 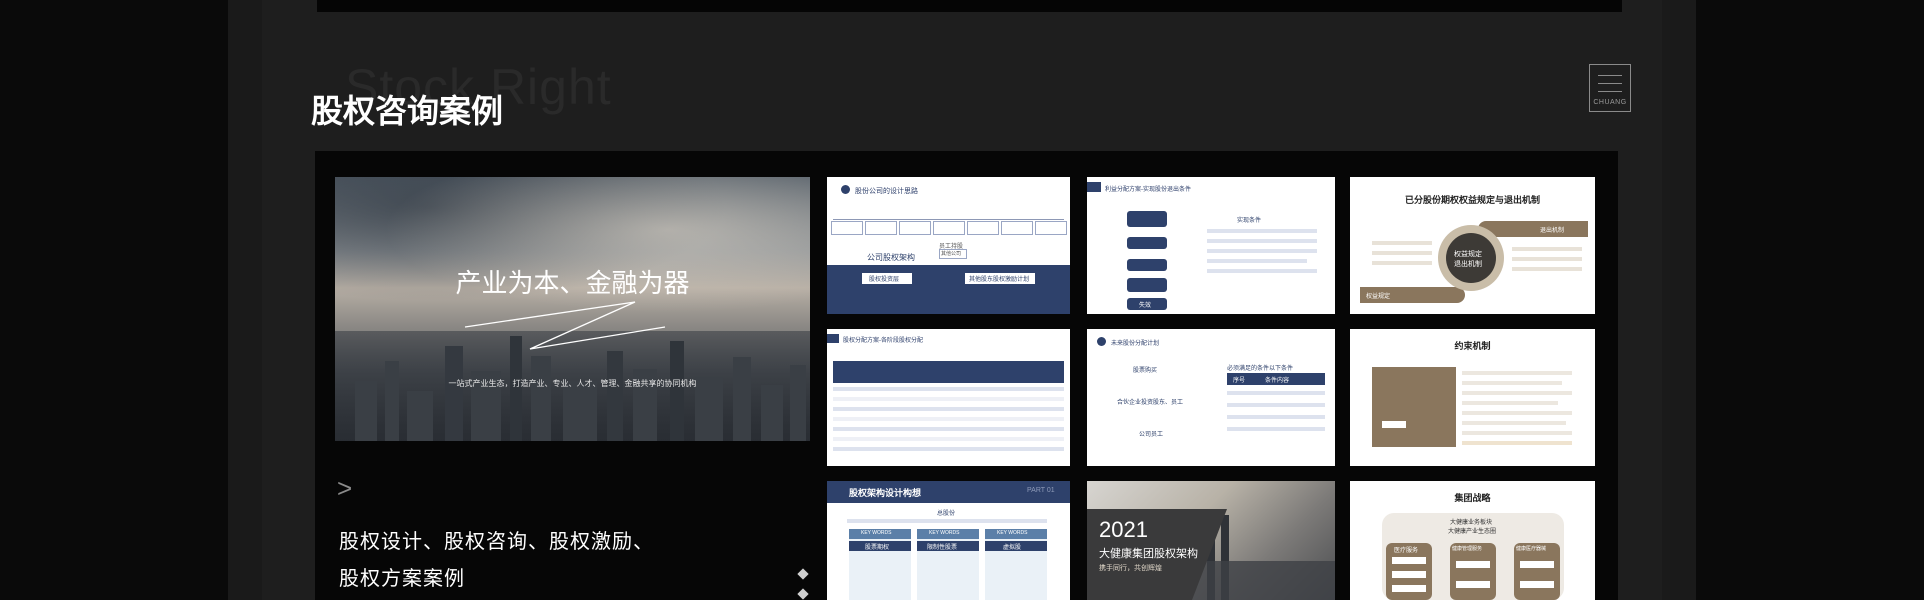 What do you see at coordinates (885, 493) in the screenshot?
I see `slide-title: 股权架构设计构想` at bounding box center [885, 493].